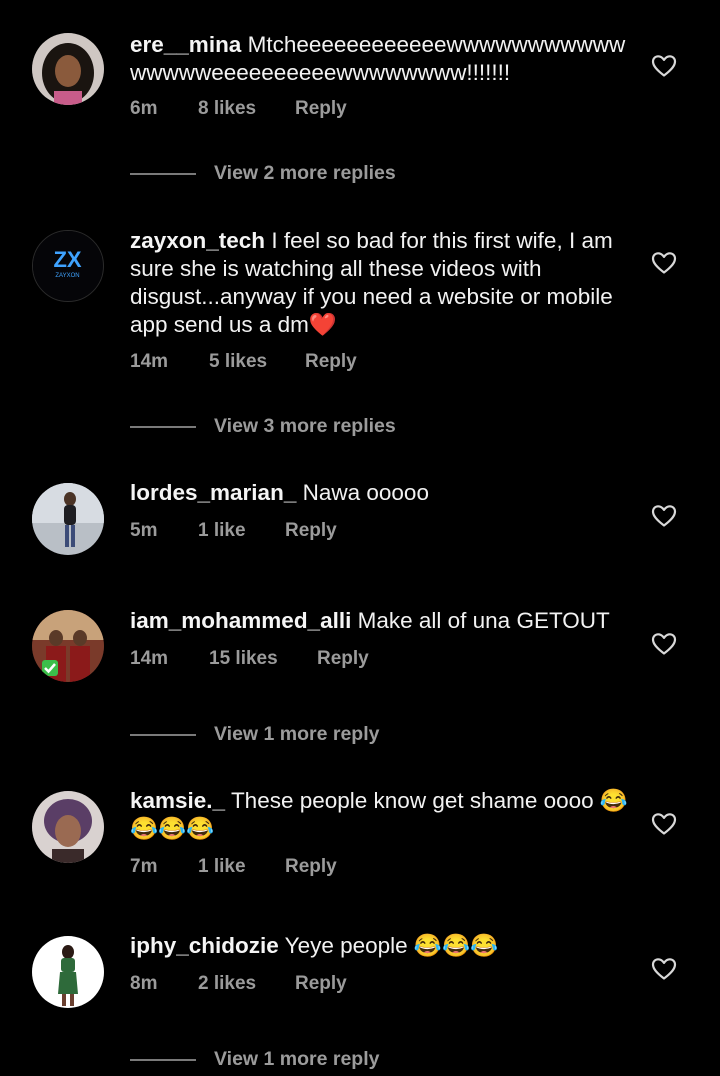 This screenshot has height=1076, width=720. What do you see at coordinates (305, 426) in the screenshot?
I see `view-replies-label: View 3 more replies` at bounding box center [305, 426].